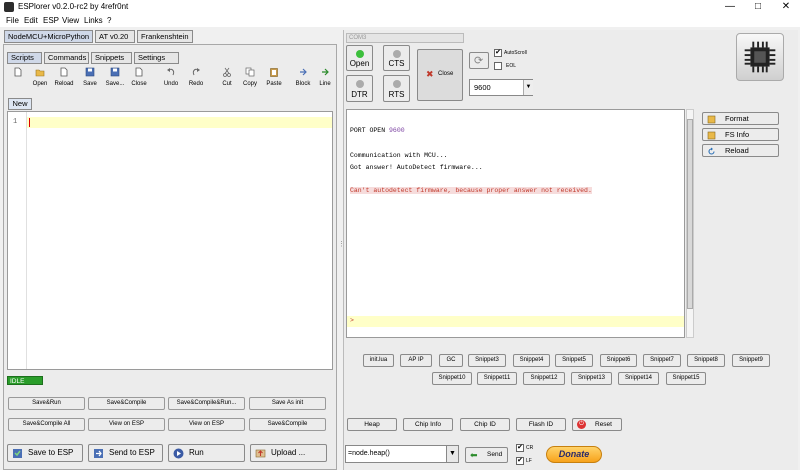 This screenshot has height=470, width=800. I want to click on line-button: Line, so click(325, 80).